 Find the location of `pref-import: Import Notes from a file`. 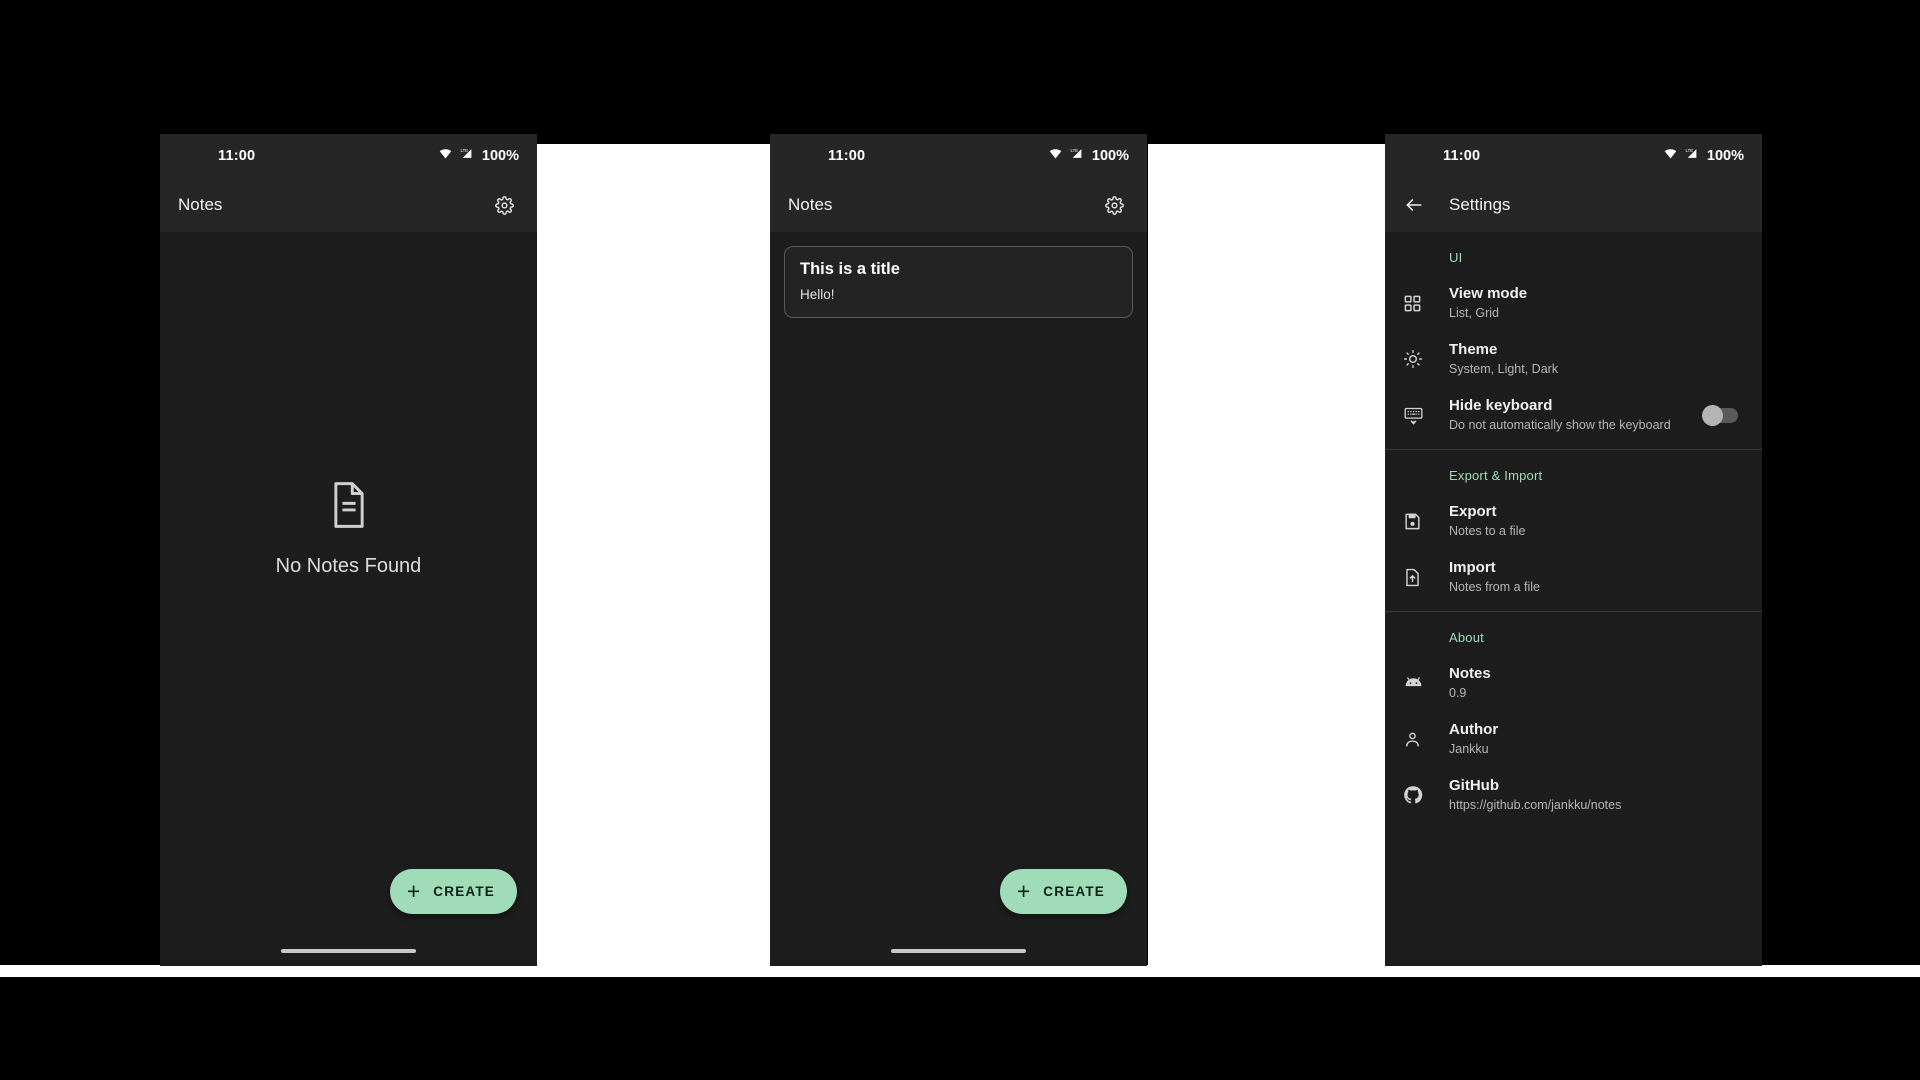

pref-import: Import Notes from a file is located at coordinates (1573, 577).